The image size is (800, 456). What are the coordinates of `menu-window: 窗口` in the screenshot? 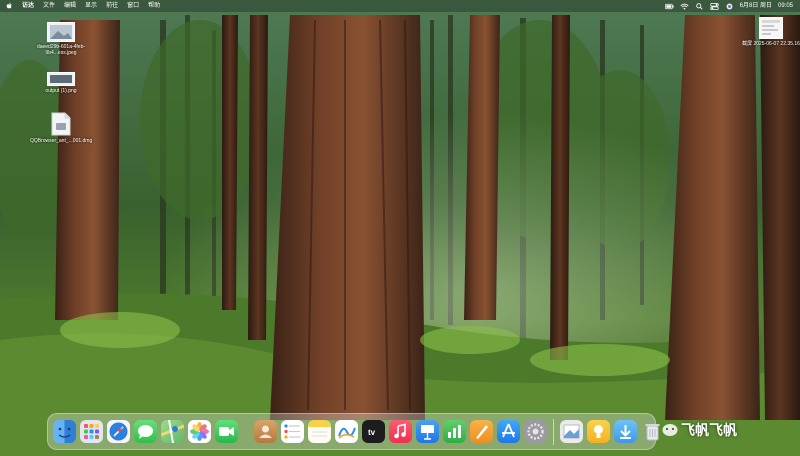 It's located at (133, 6).